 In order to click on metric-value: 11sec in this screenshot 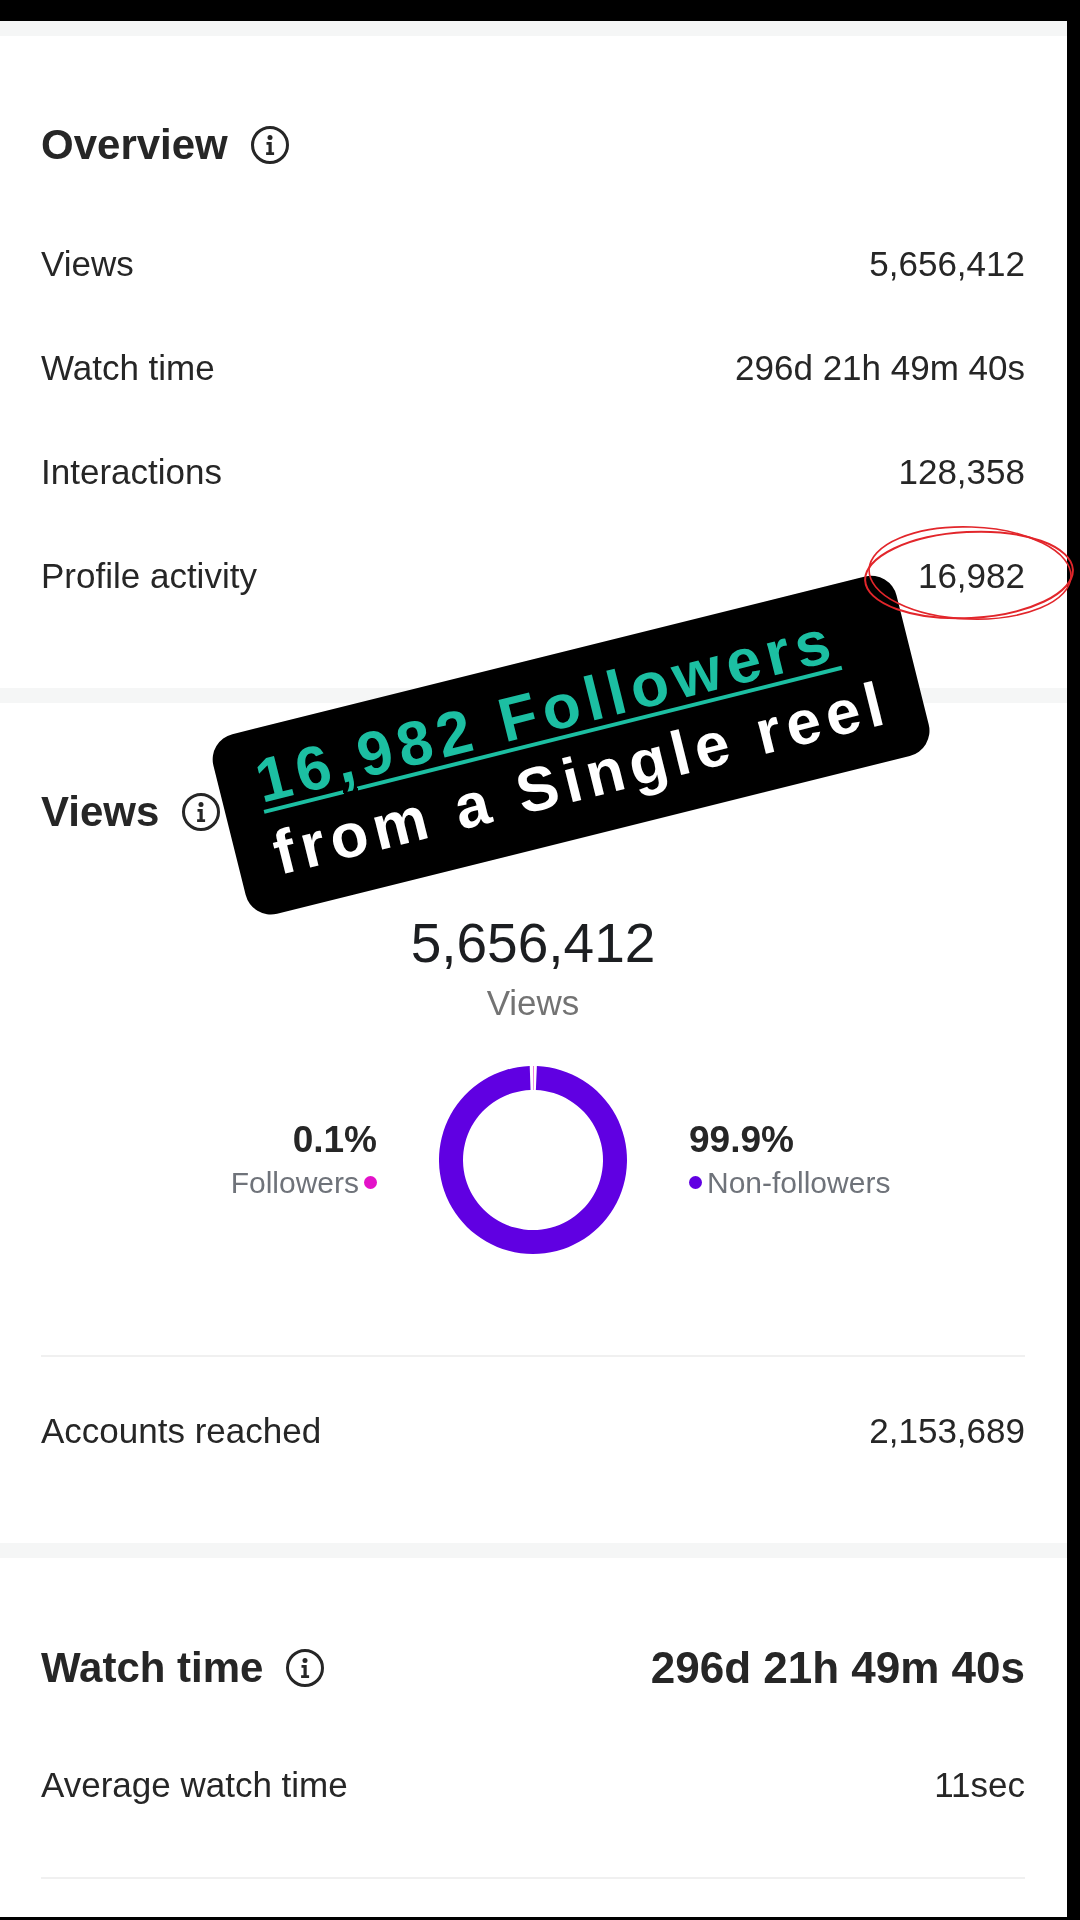, I will do `click(979, 1785)`.